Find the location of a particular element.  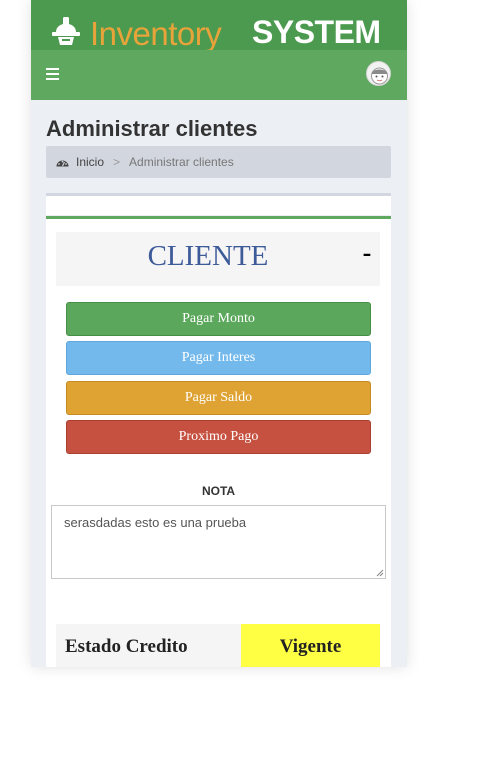

top-navbar is located at coordinates (219, 75).